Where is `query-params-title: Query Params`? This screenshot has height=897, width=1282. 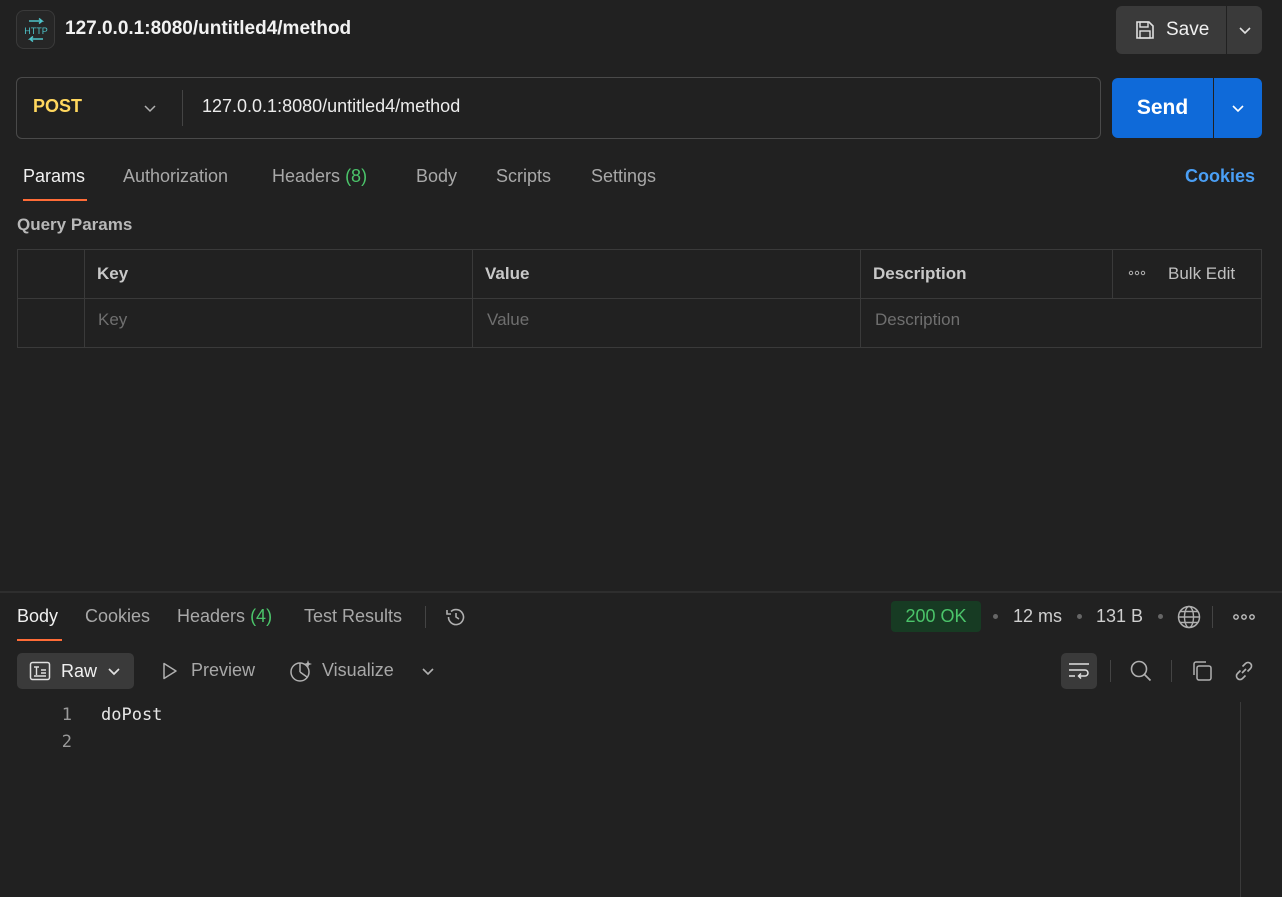
query-params-title: Query Params is located at coordinates (75, 224).